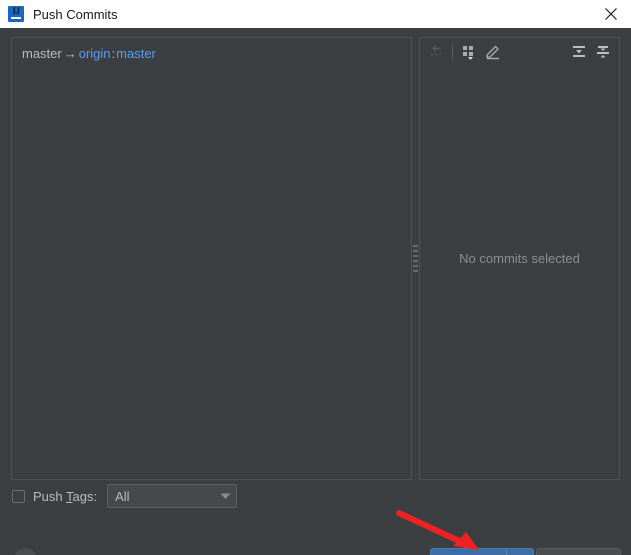  I want to click on push-tags-label: Push Tags:, so click(65, 496).